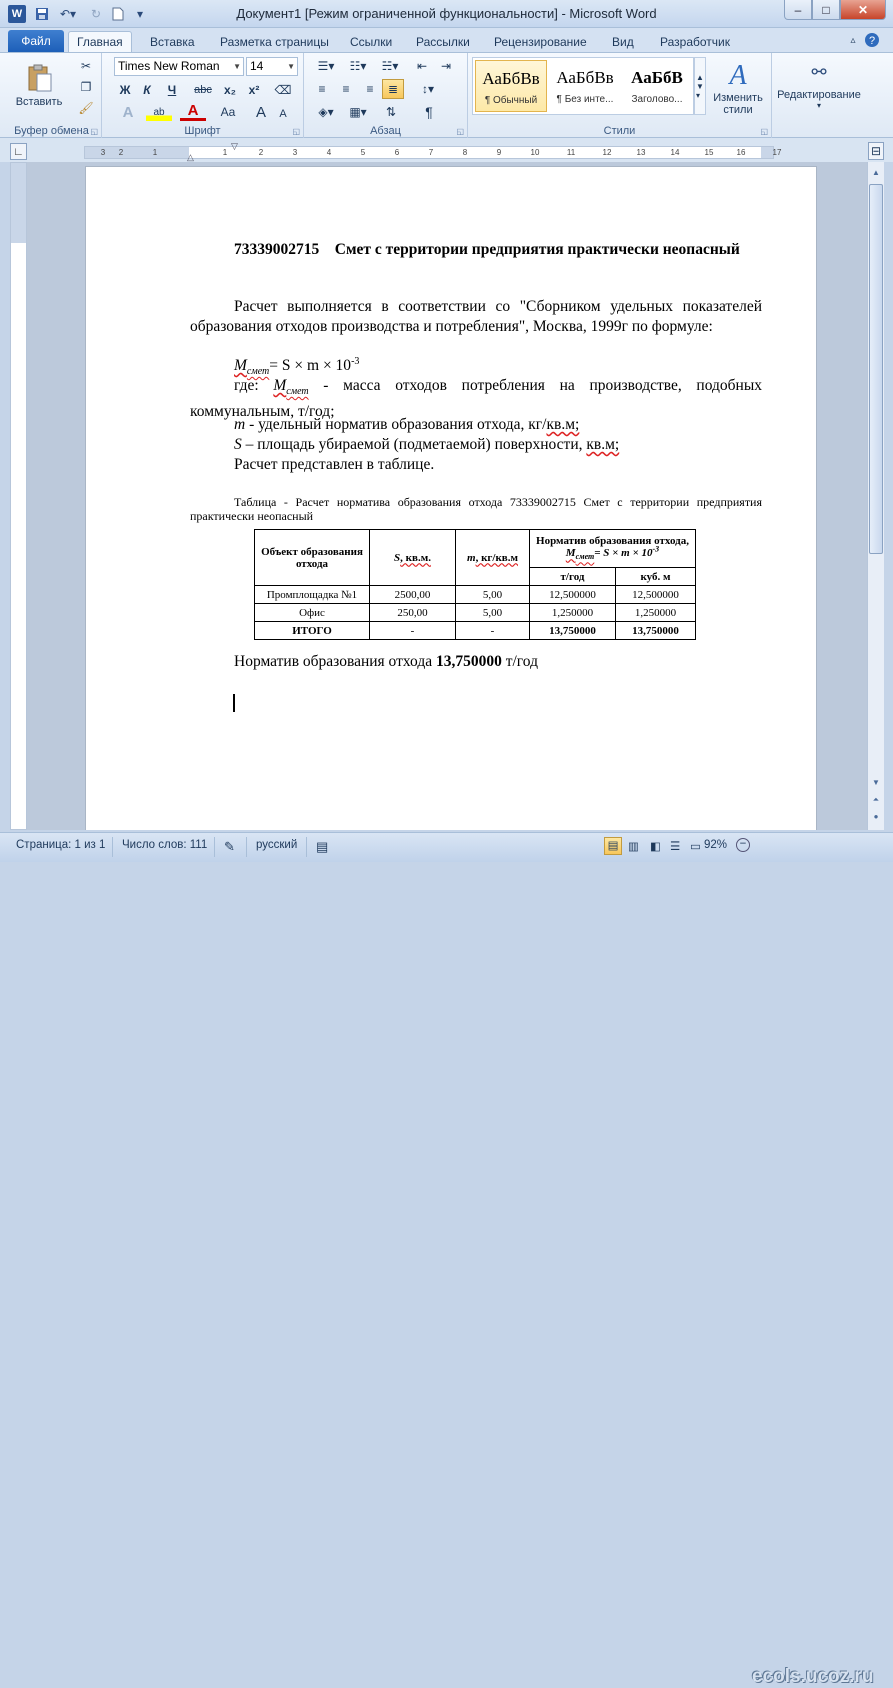 The height and width of the screenshot is (1688, 893). What do you see at coordinates (240, 365) in the screenshot?
I see `formula-m: М` at bounding box center [240, 365].